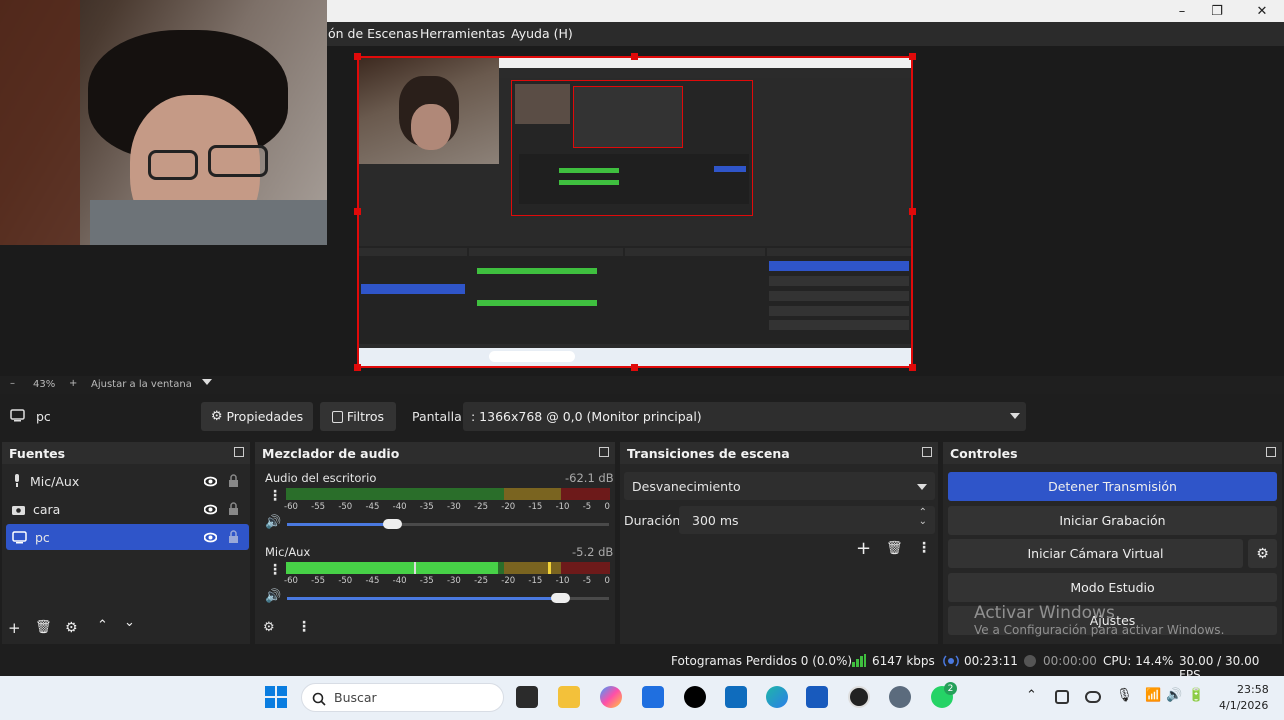  What do you see at coordinates (358, 416) in the screenshot?
I see `filters-button: Filtros` at bounding box center [358, 416].